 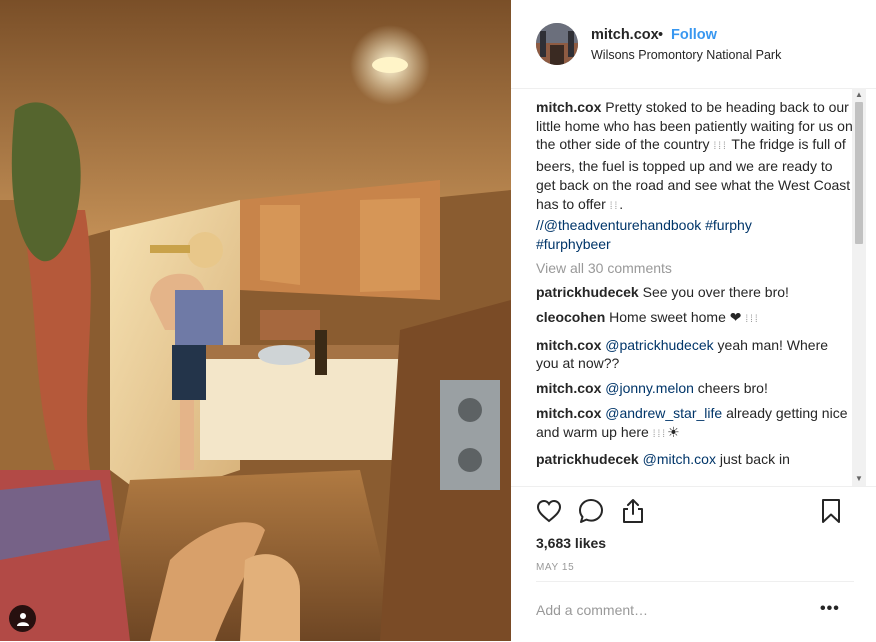 I want to click on comment-icon, so click(x=591, y=511).